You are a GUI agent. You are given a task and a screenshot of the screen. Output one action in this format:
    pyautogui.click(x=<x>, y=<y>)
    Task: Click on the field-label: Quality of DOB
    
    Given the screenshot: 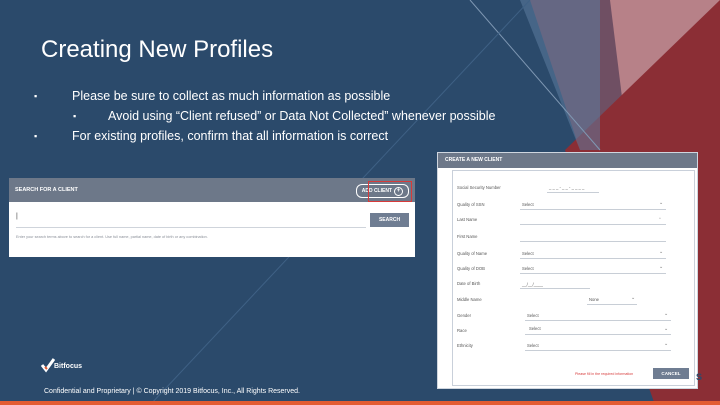 What is the action you would take?
    pyautogui.click(x=471, y=268)
    